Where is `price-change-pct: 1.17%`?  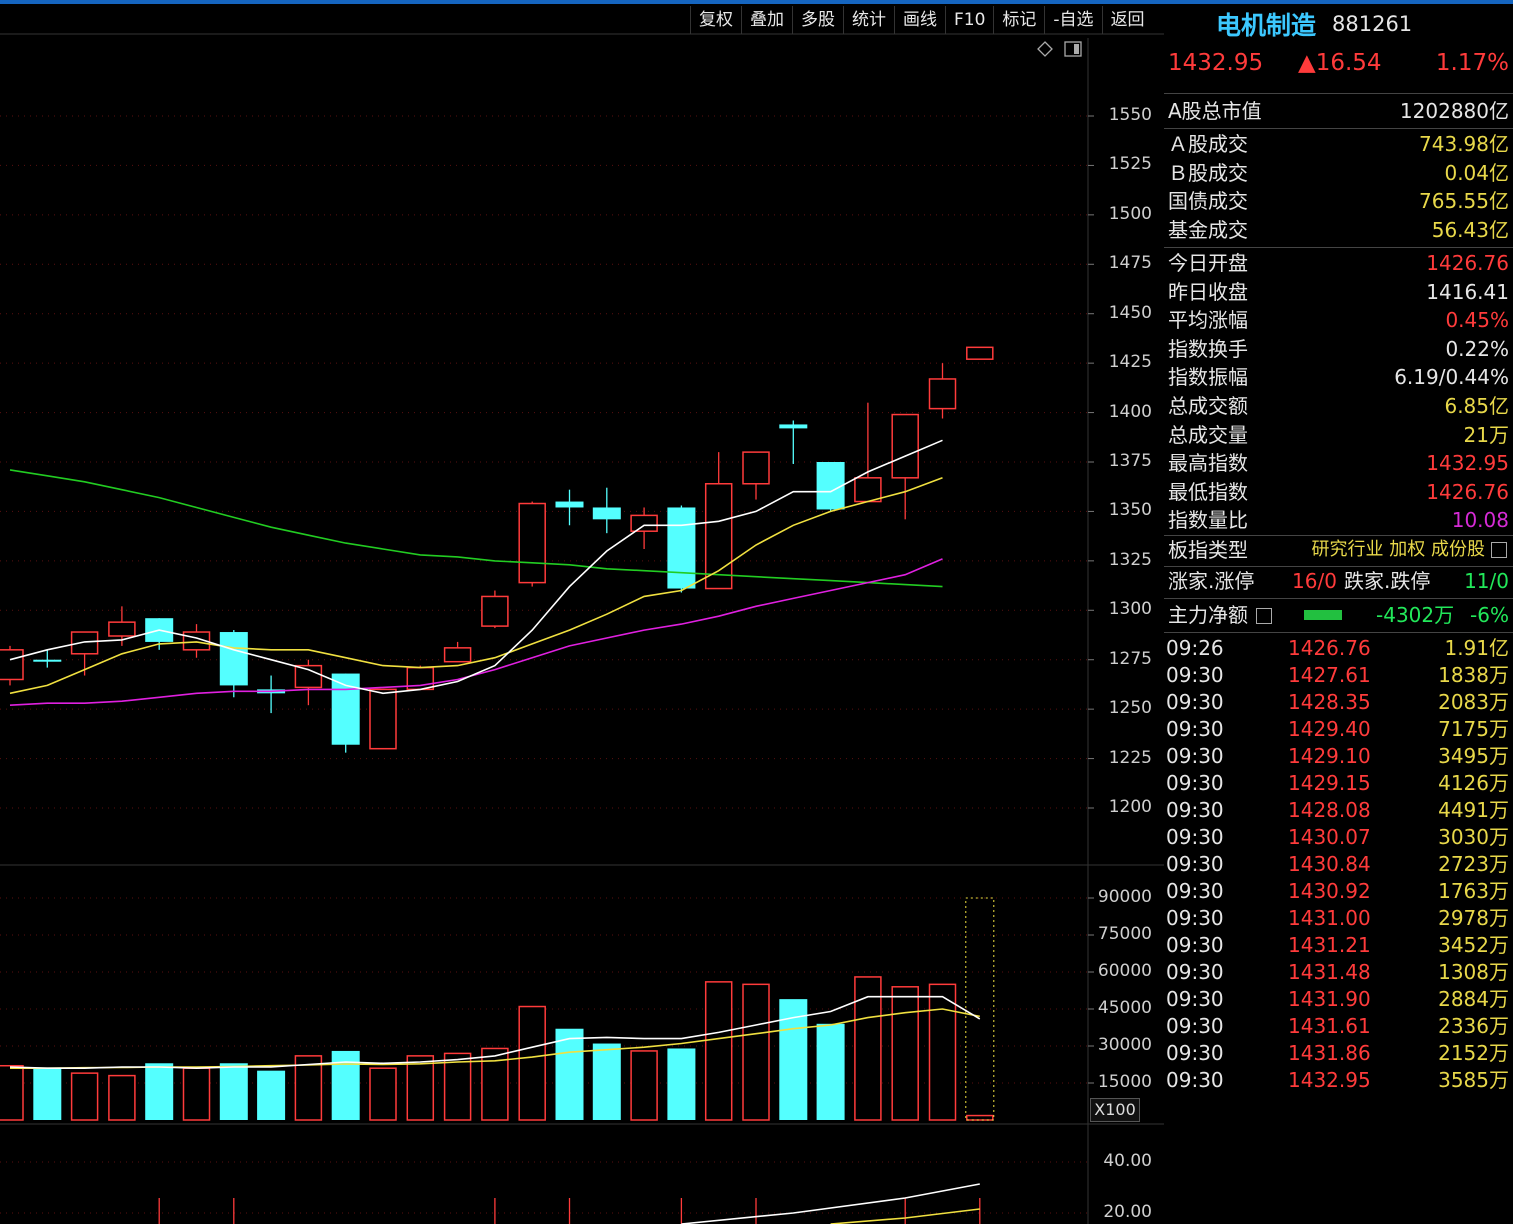
price-change-pct: 1.17% is located at coordinates (1472, 63).